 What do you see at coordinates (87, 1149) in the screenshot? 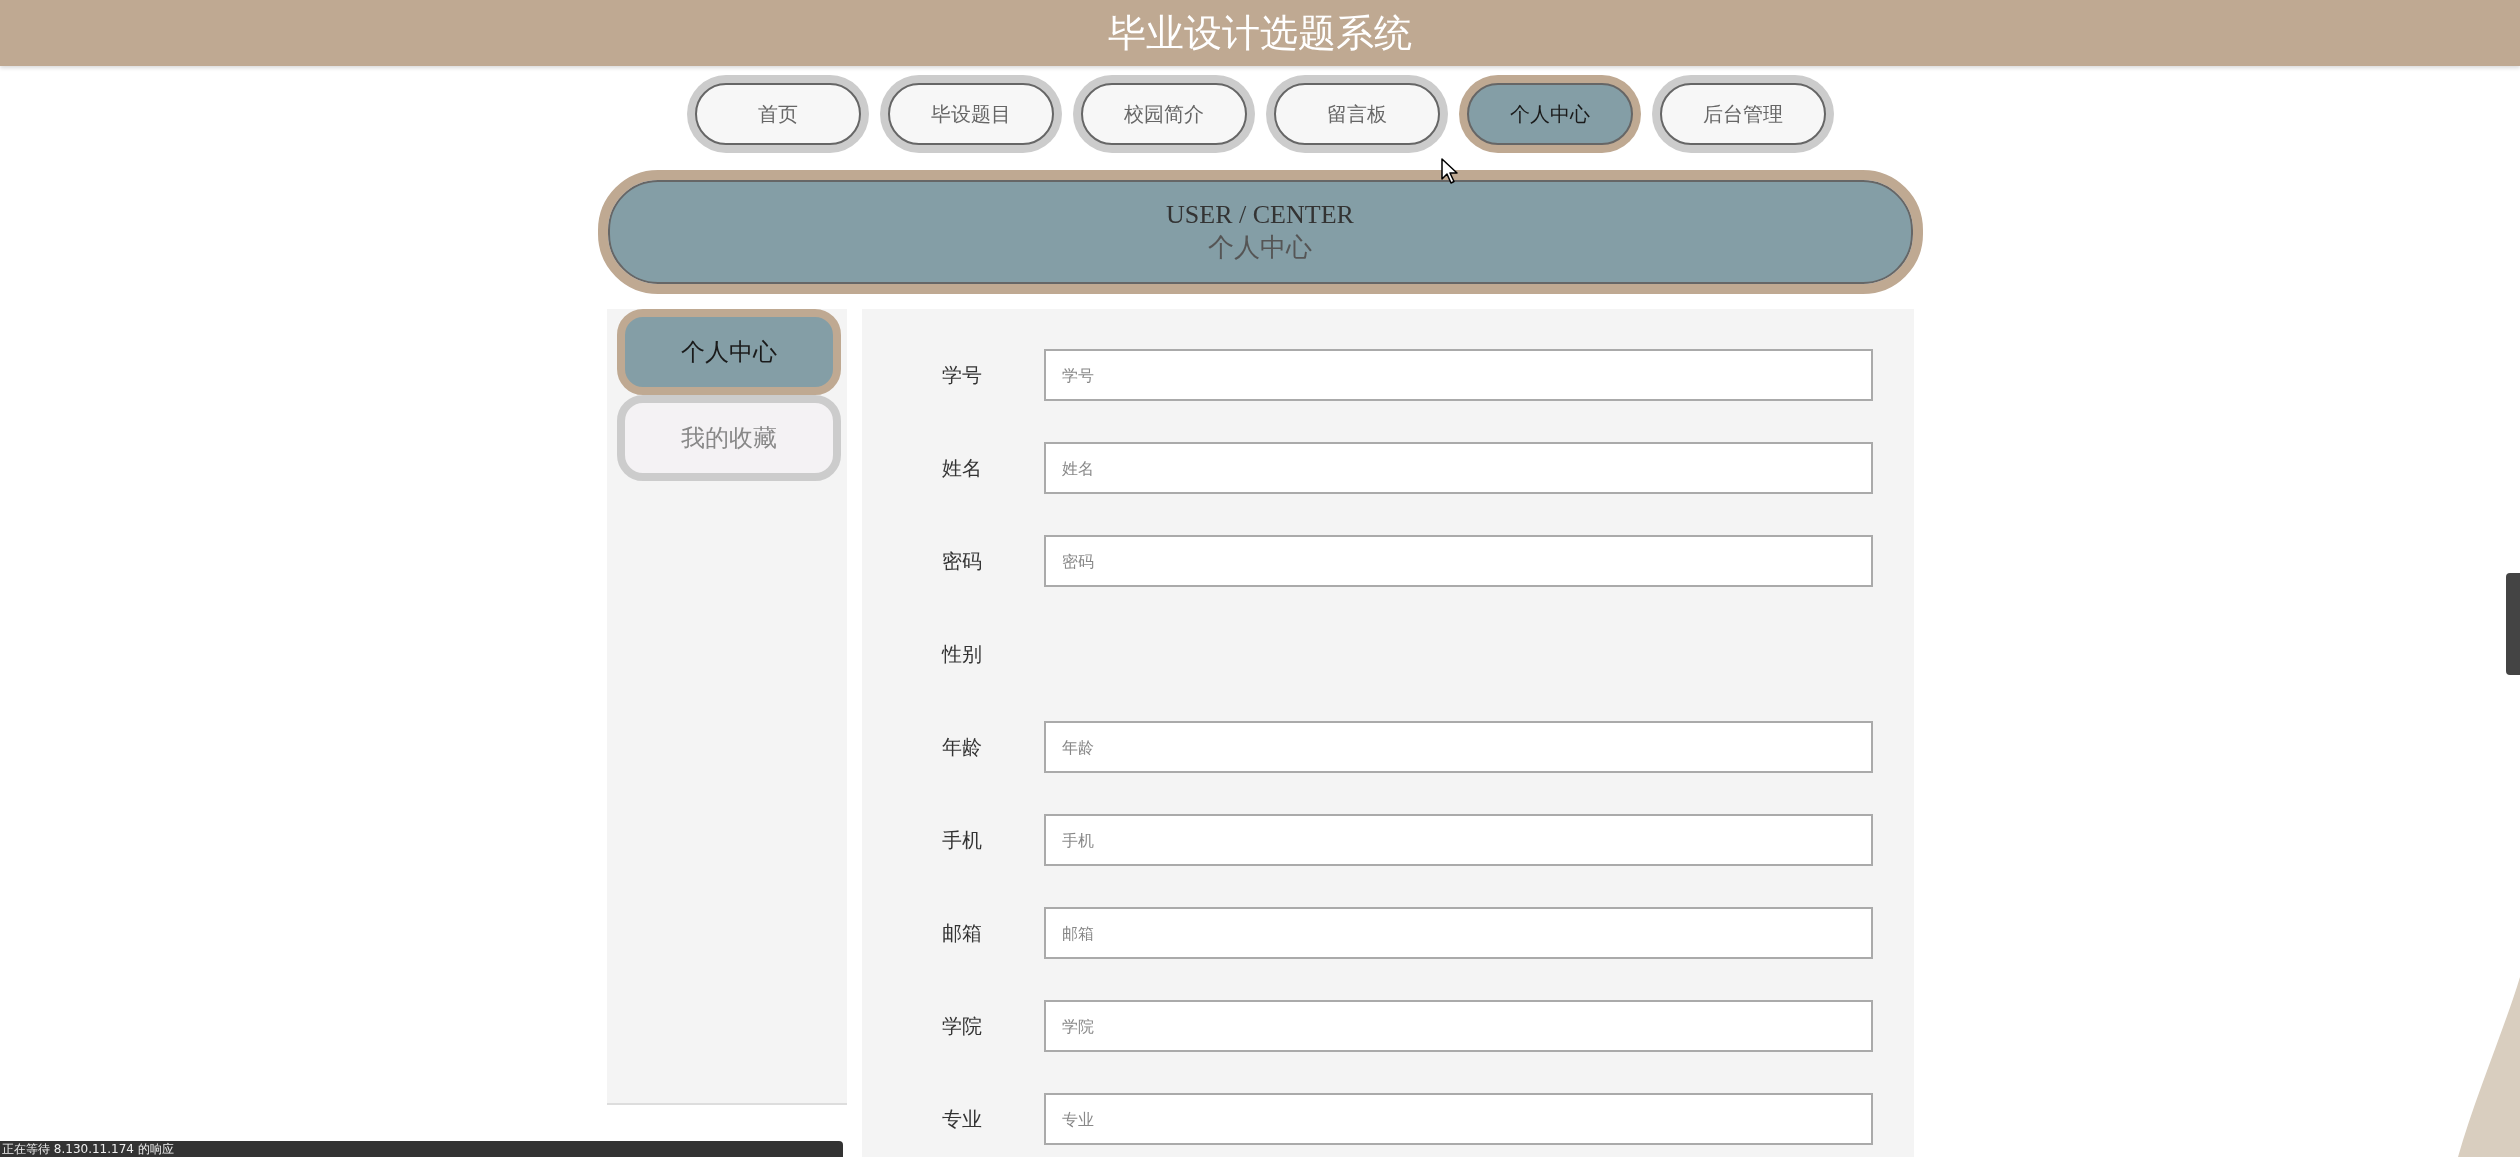
I see `status-text: 正在等待 8.130.11.174 的响应` at bounding box center [87, 1149].